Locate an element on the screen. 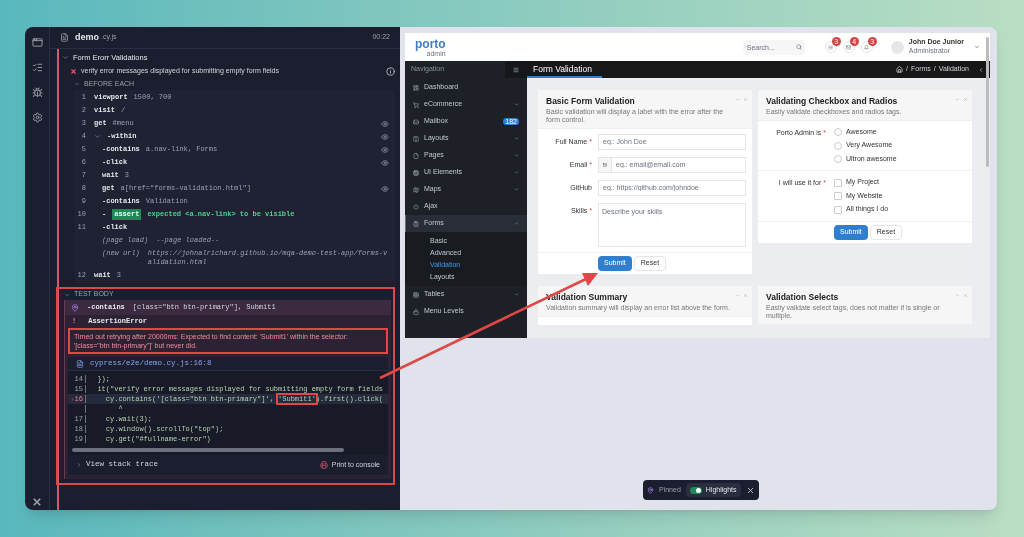 Image resolution: width=1024 pixels, height=537 pixels. card-title: Validation Selects is located at coordinates (803, 297).